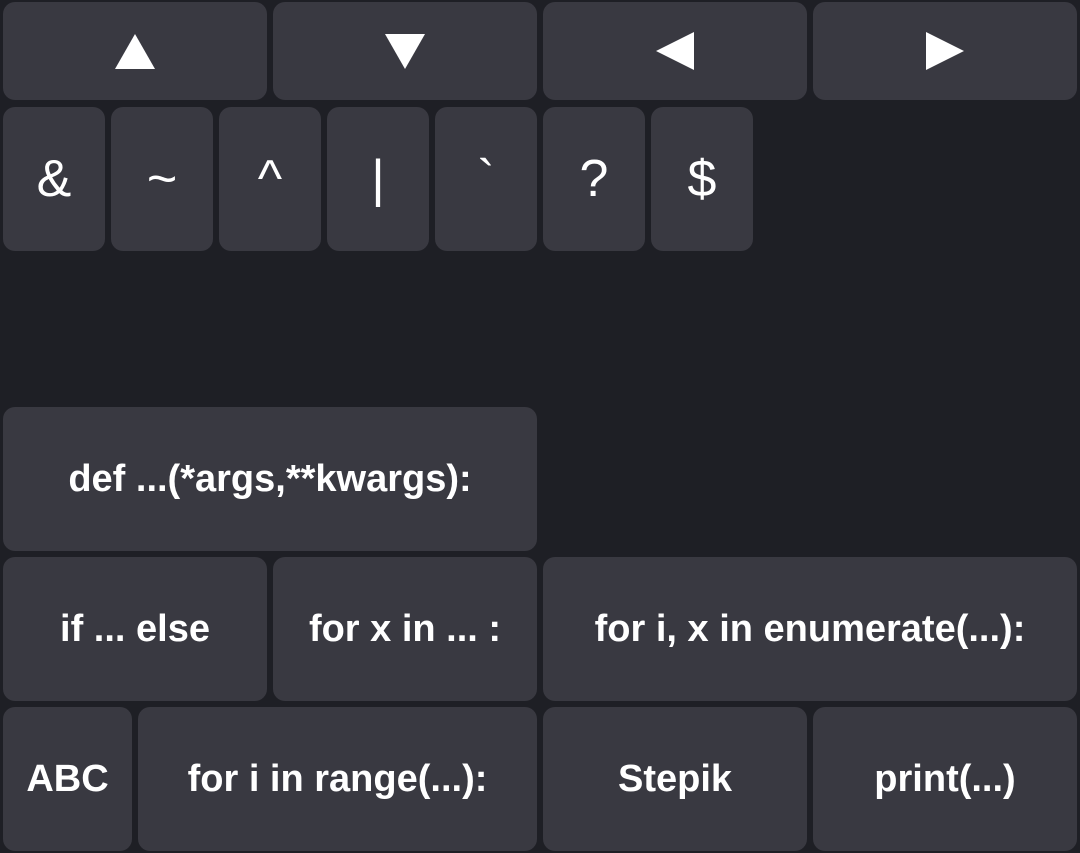 The height and width of the screenshot is (853, 1080). What do you see at coordinates (675, 779) in the screenshot?
I see `stepik-key: Stepik` at bounding box center [675, 779].